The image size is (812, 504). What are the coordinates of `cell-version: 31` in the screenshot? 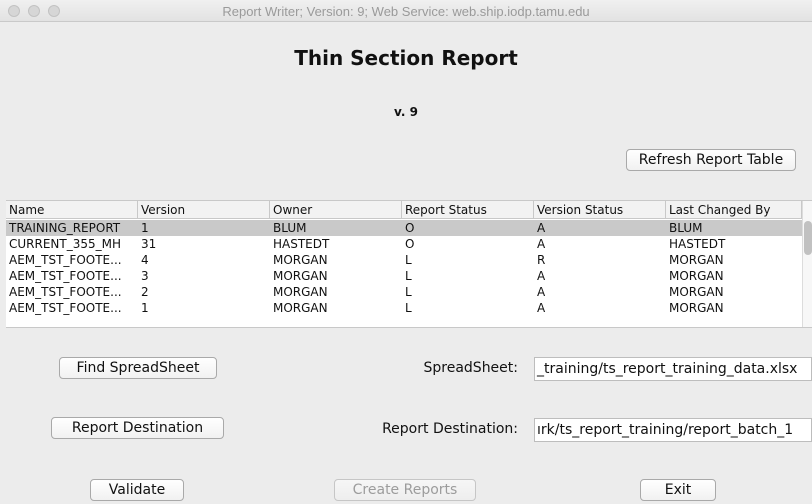 It's located at (149, 244).